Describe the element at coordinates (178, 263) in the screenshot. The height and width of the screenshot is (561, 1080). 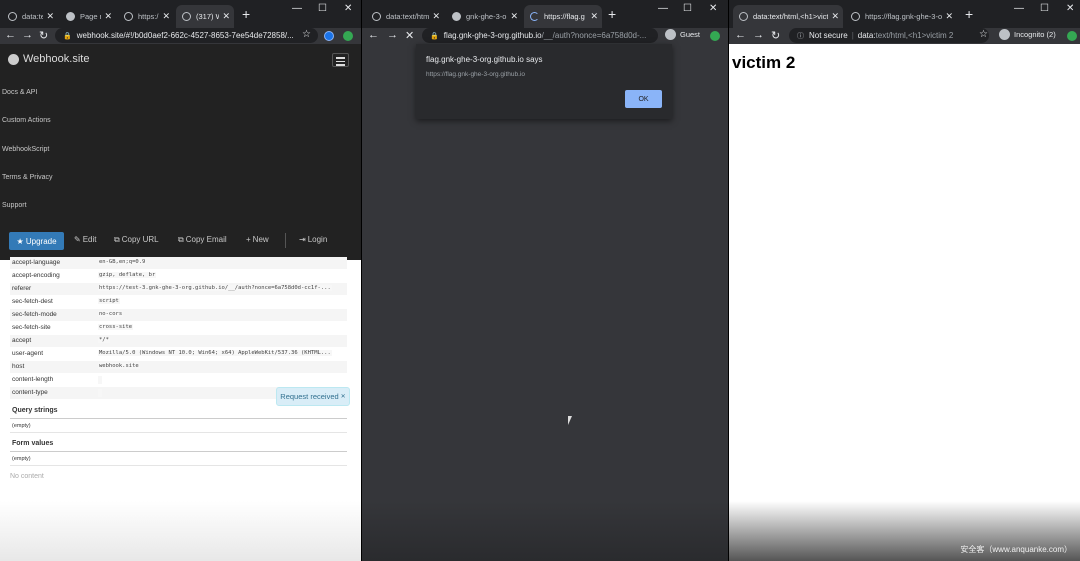
I see `table-row: accept-language en-GB,en;q=0.9` at that location.